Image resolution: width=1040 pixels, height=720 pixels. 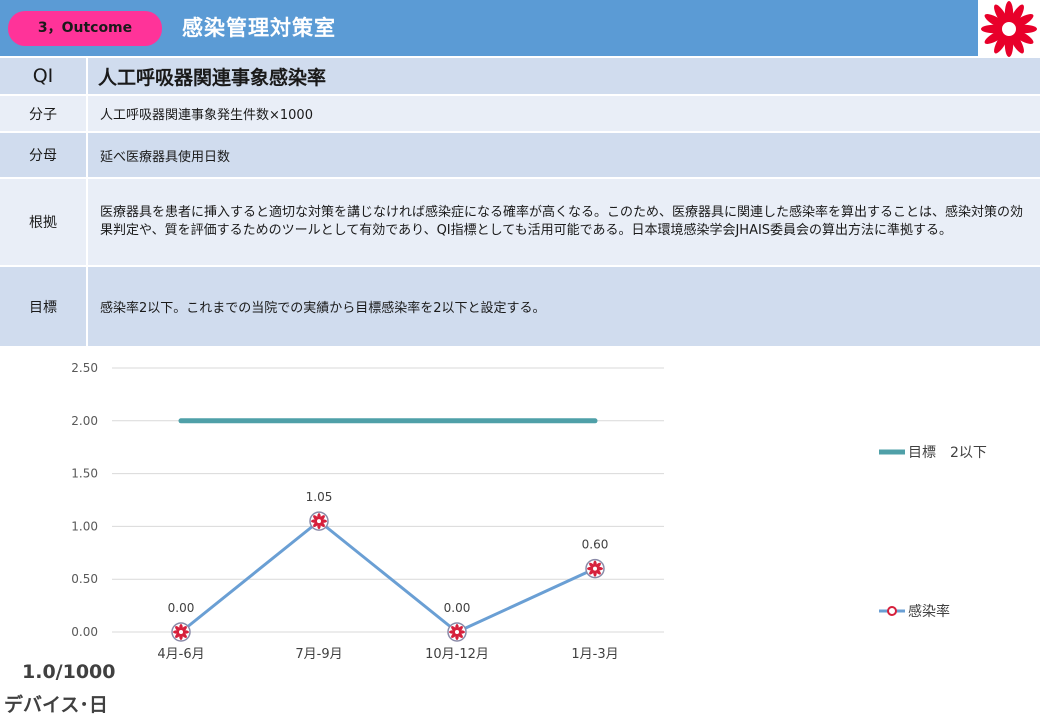 I want to click on row-numerator: 分子 人工呼吸器関連事象発生件数×1000, so click(x=520, y=114).